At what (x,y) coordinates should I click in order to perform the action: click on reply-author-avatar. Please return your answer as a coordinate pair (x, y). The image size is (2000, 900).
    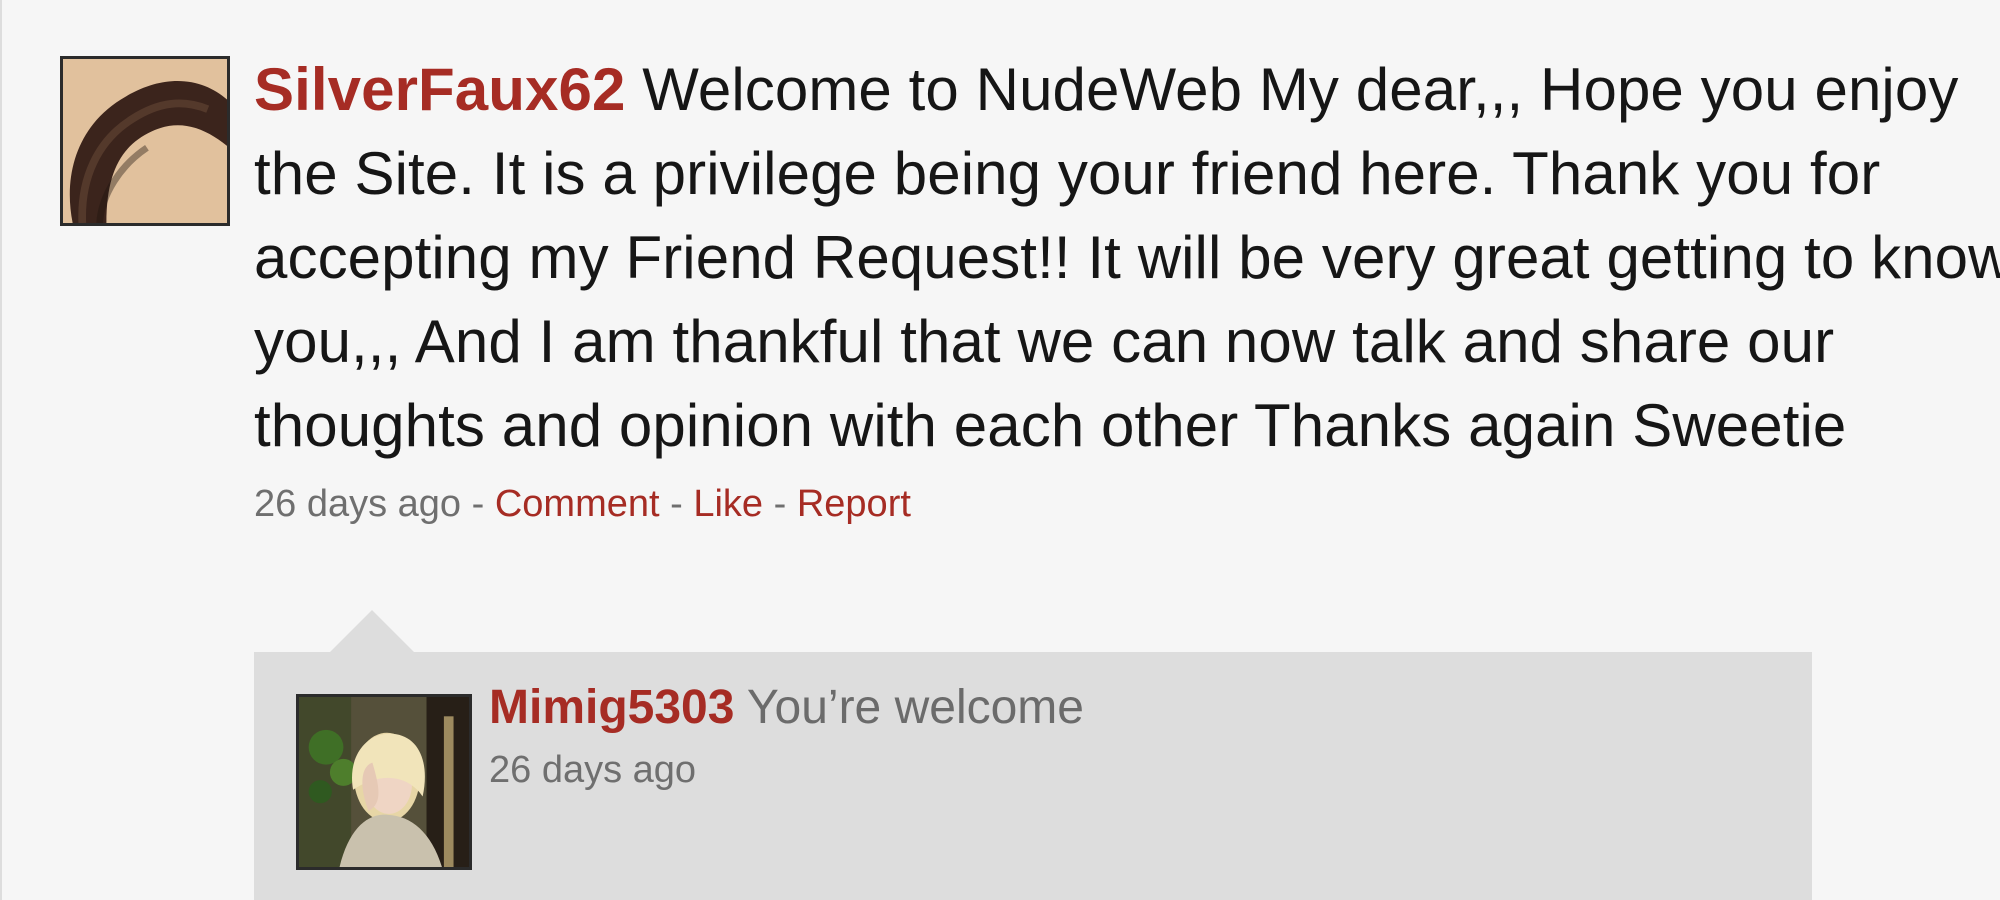
    Looking at the image, I should click on (384, 782).